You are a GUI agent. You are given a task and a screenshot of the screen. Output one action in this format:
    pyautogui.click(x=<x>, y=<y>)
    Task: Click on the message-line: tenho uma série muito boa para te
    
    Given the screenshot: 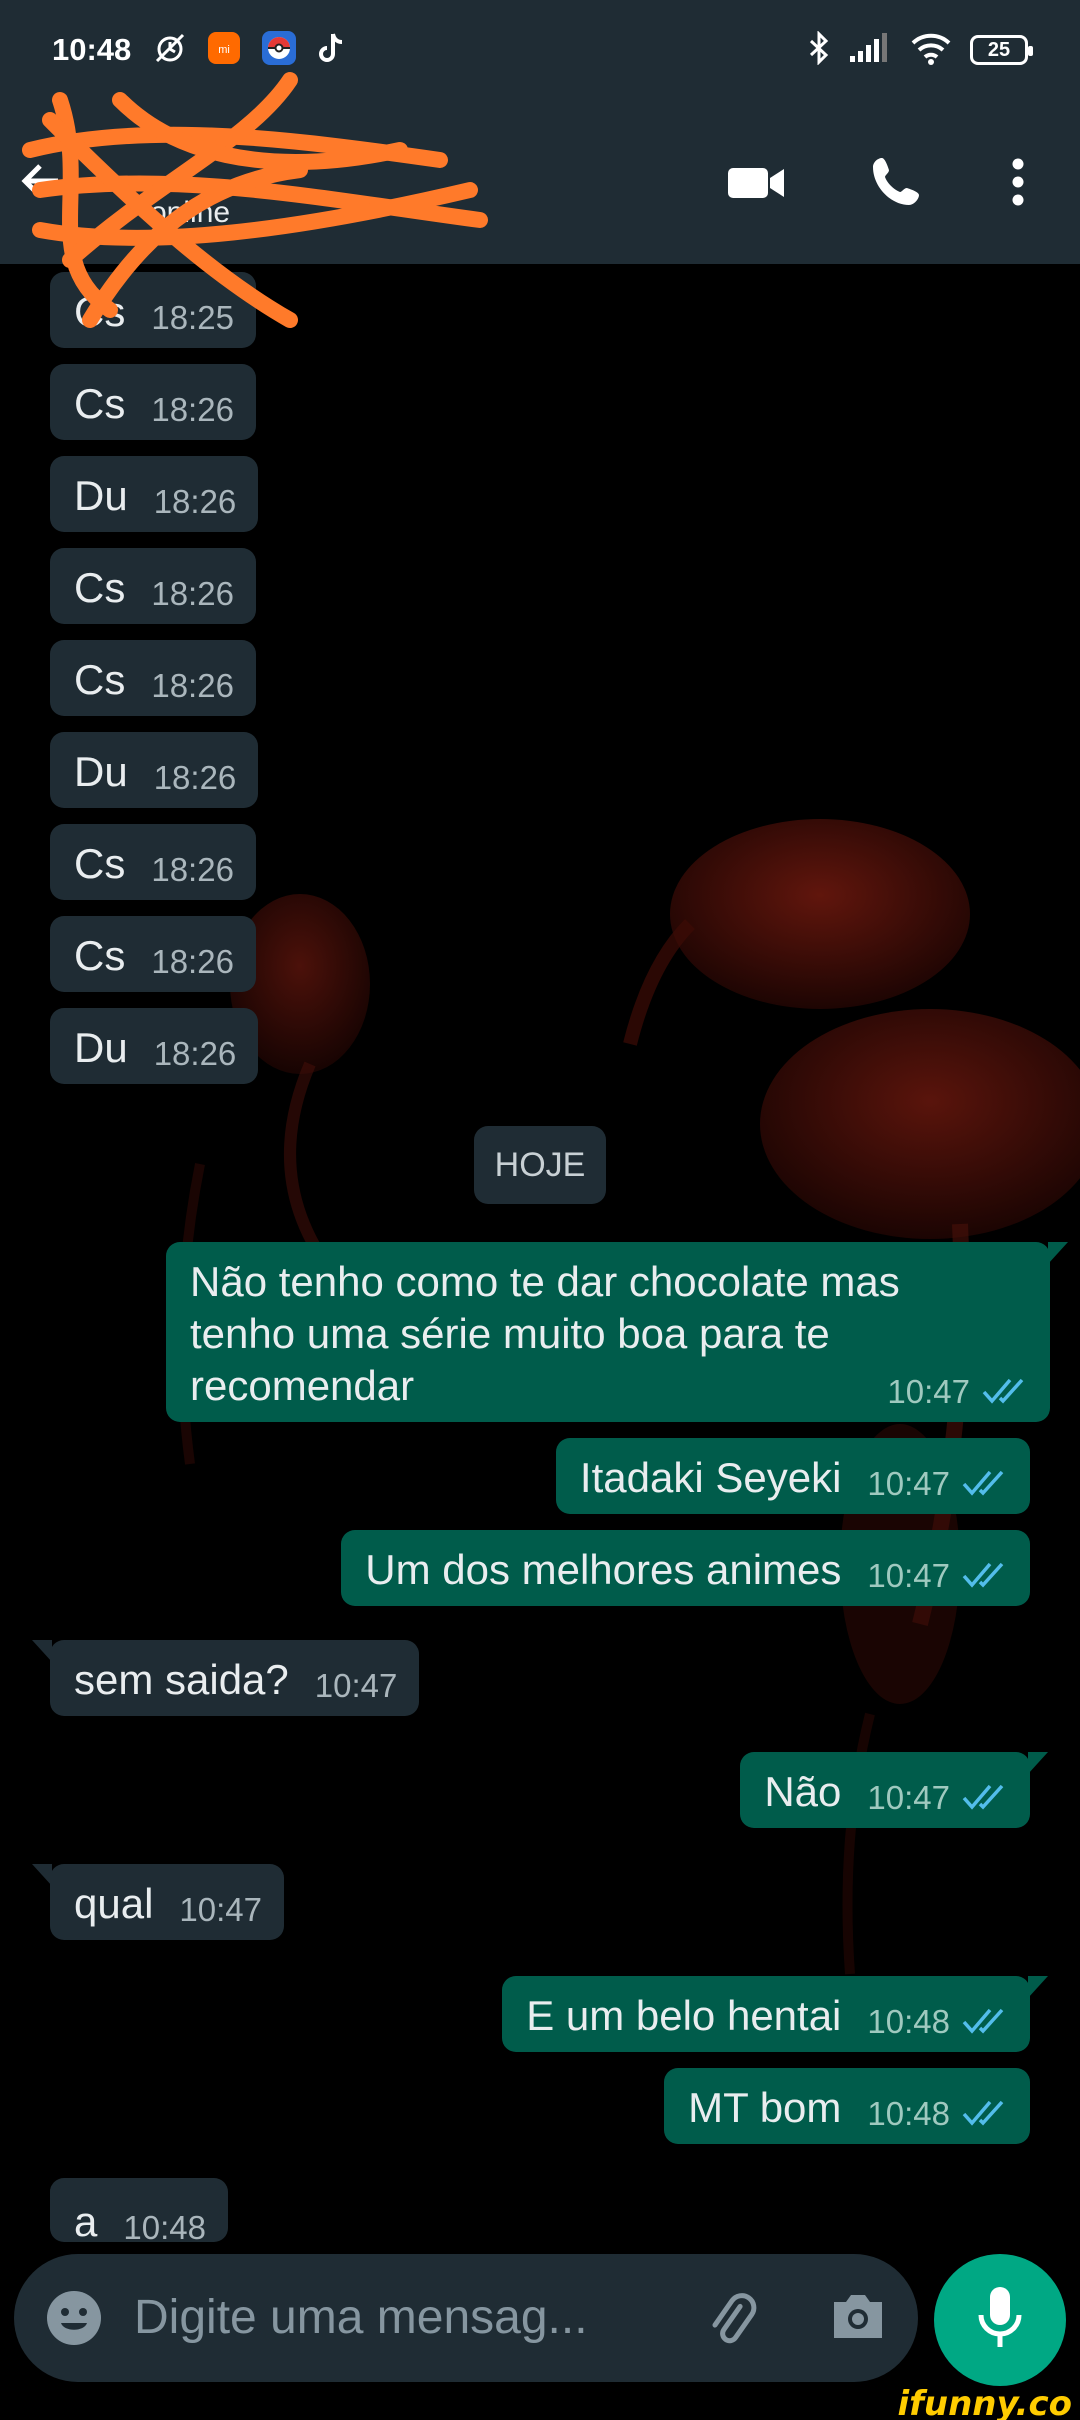 What is the action you would take?
    pyautogui.click(x=510, y=1333)
    